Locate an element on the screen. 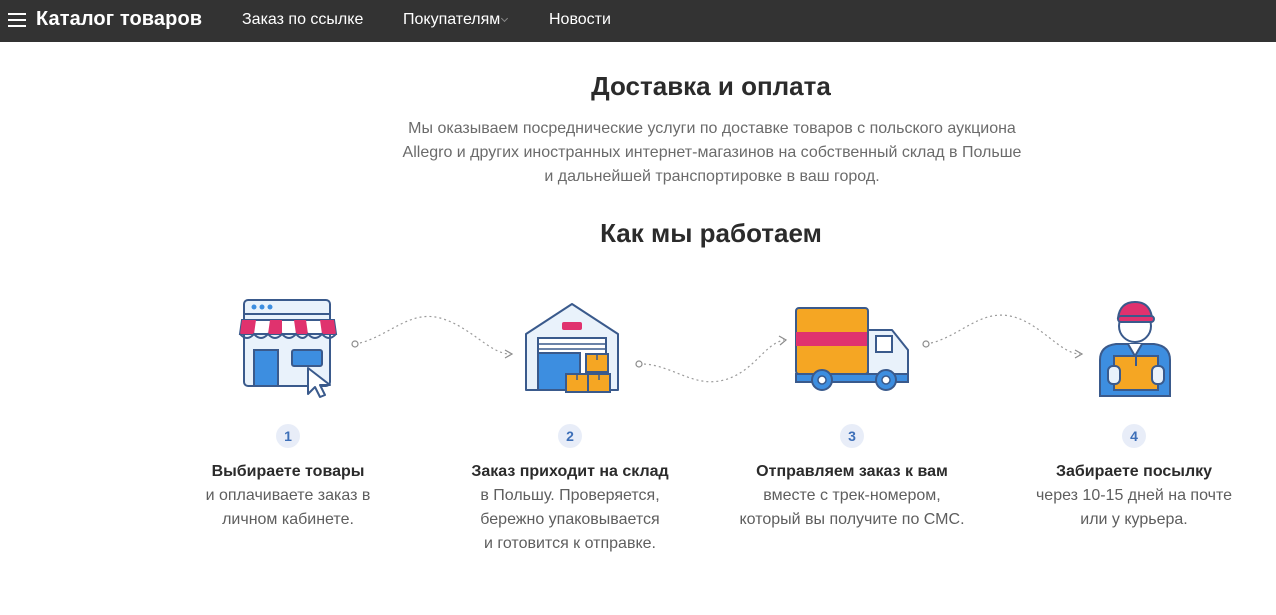 This screenshot has height=615, width=1276. step-desc-line: через 10-15 дней на почте is located at coordinates (1134, 495).